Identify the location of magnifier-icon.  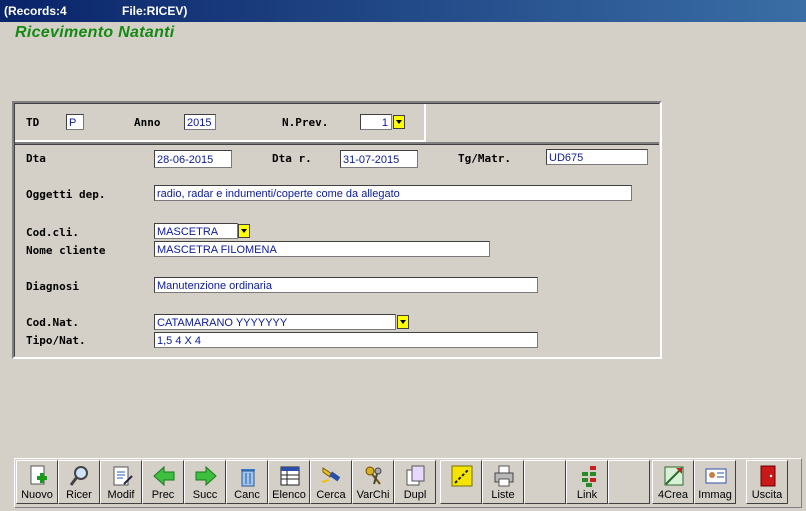
(78, 476).